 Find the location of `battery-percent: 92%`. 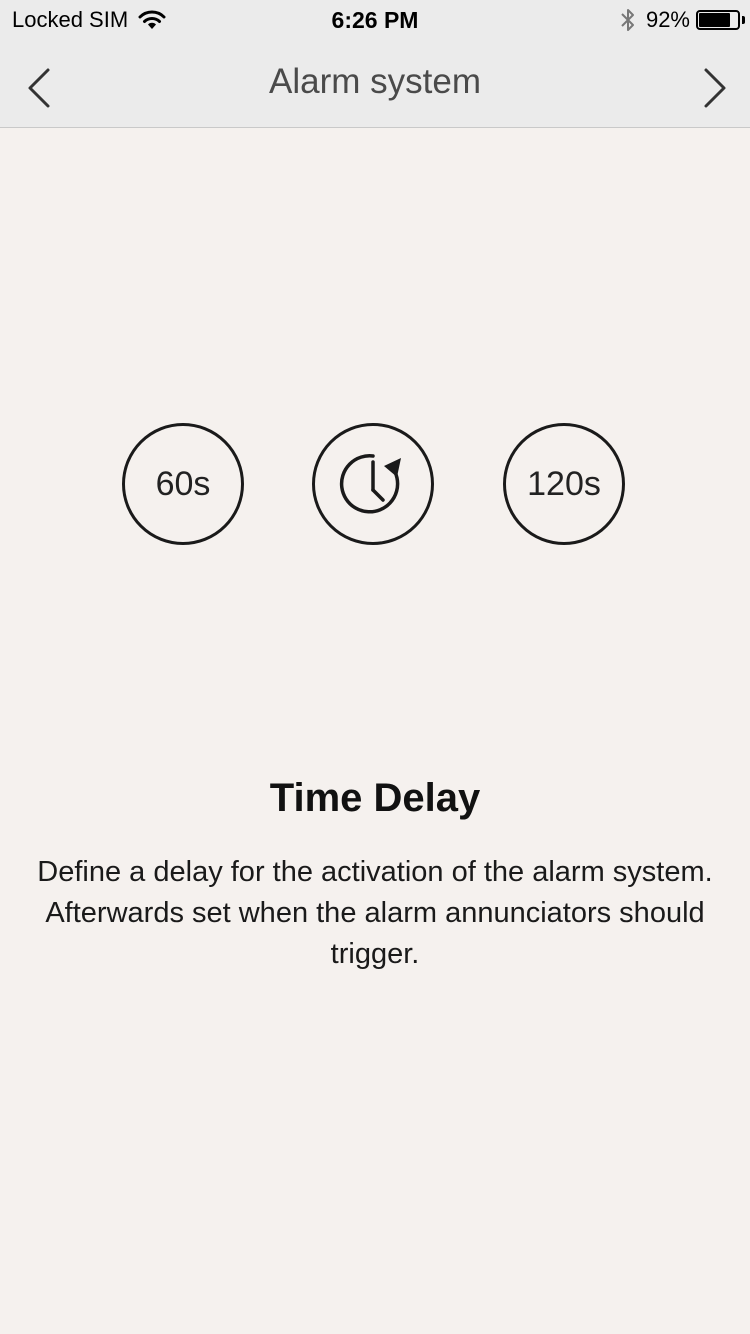

battery-percent: 92% is located at coordinates (667, 19).